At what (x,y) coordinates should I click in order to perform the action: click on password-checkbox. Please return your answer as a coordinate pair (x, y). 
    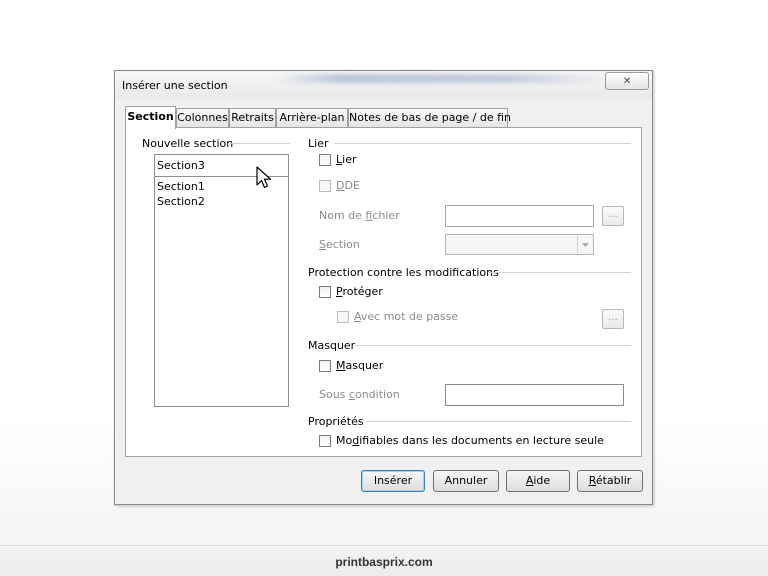
    Looking at the image, I should click on (343, 316).